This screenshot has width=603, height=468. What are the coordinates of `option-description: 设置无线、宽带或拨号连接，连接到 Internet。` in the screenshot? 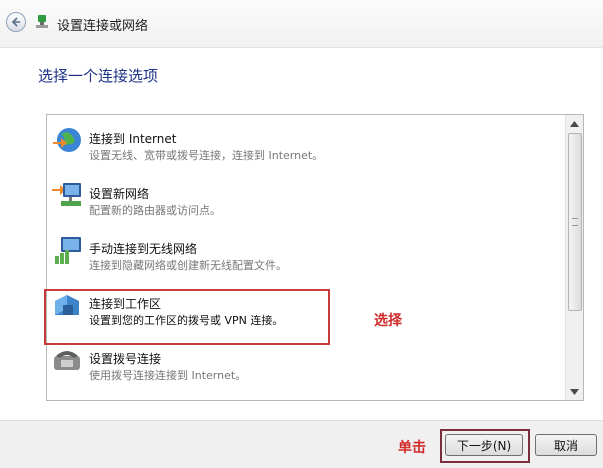 It's located at (206, 155).